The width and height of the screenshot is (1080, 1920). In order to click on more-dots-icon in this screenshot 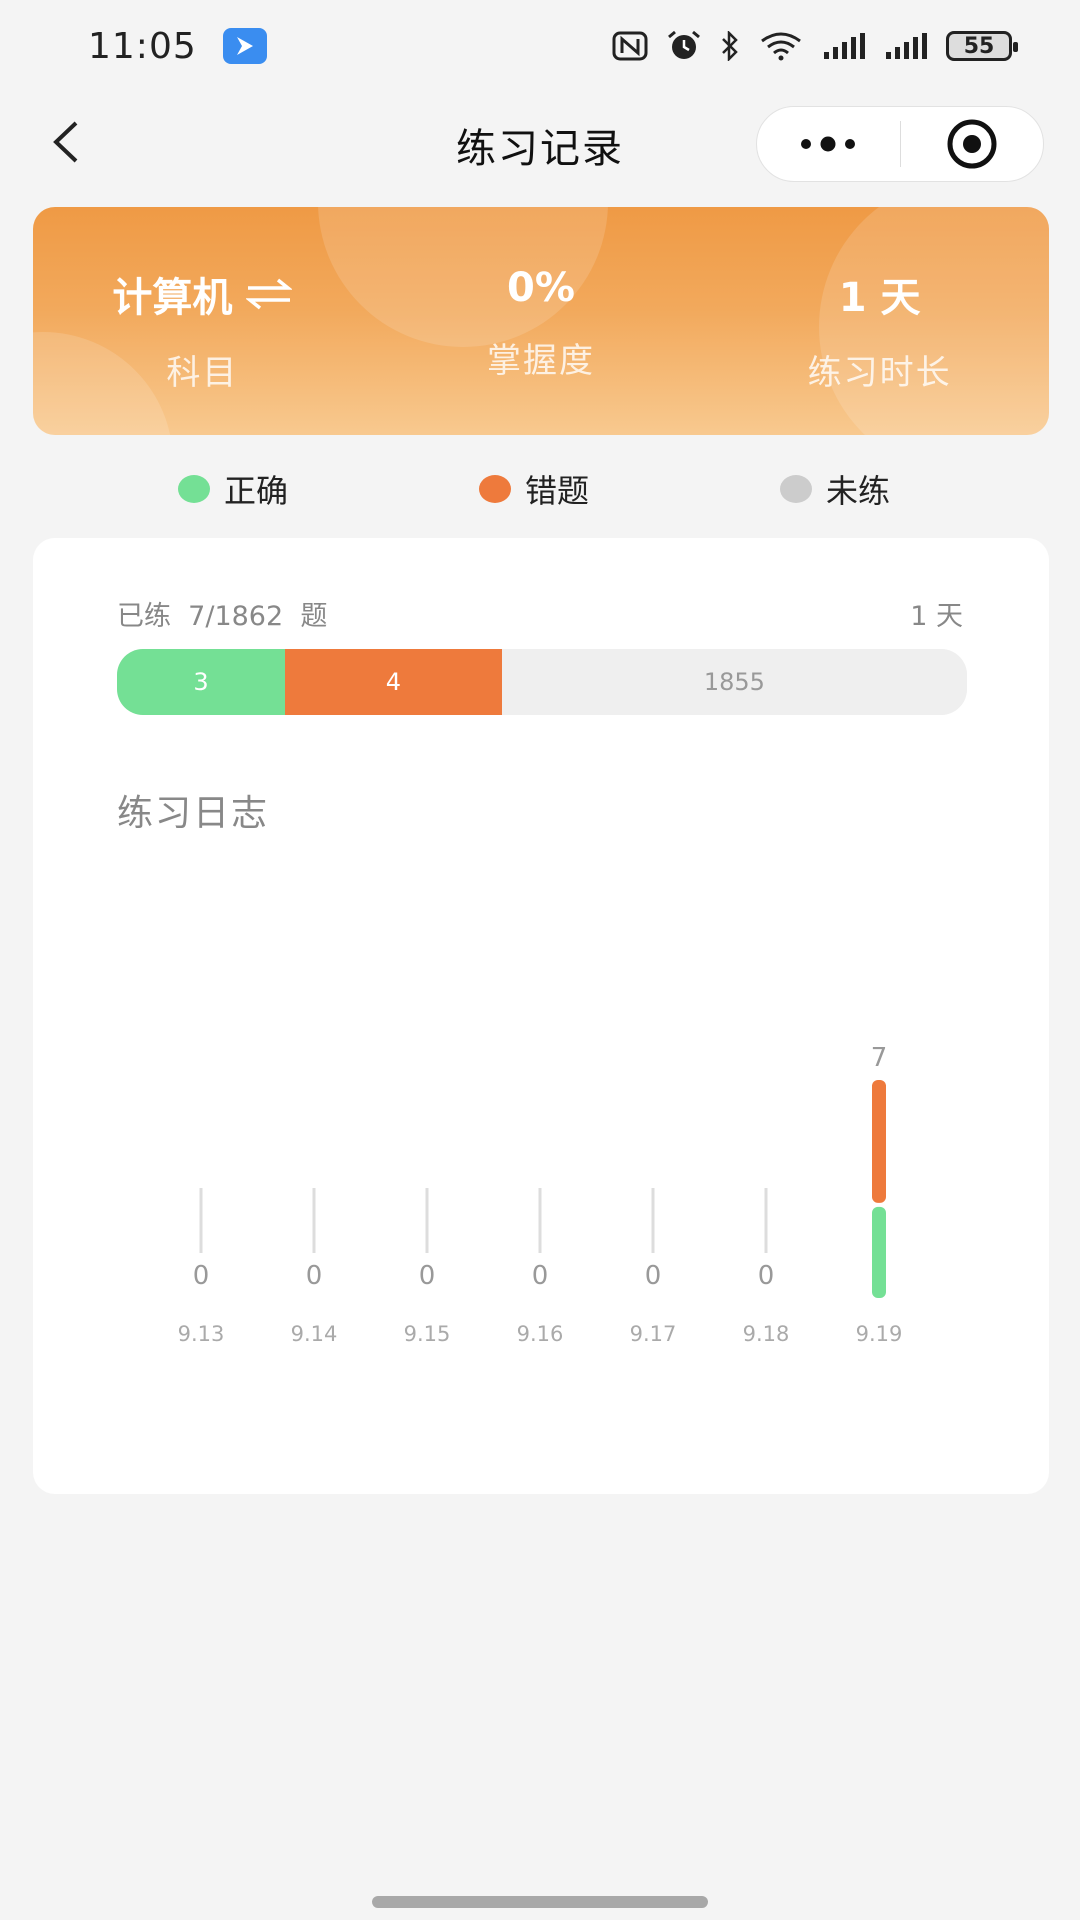, I will do `click(828, 144)`.